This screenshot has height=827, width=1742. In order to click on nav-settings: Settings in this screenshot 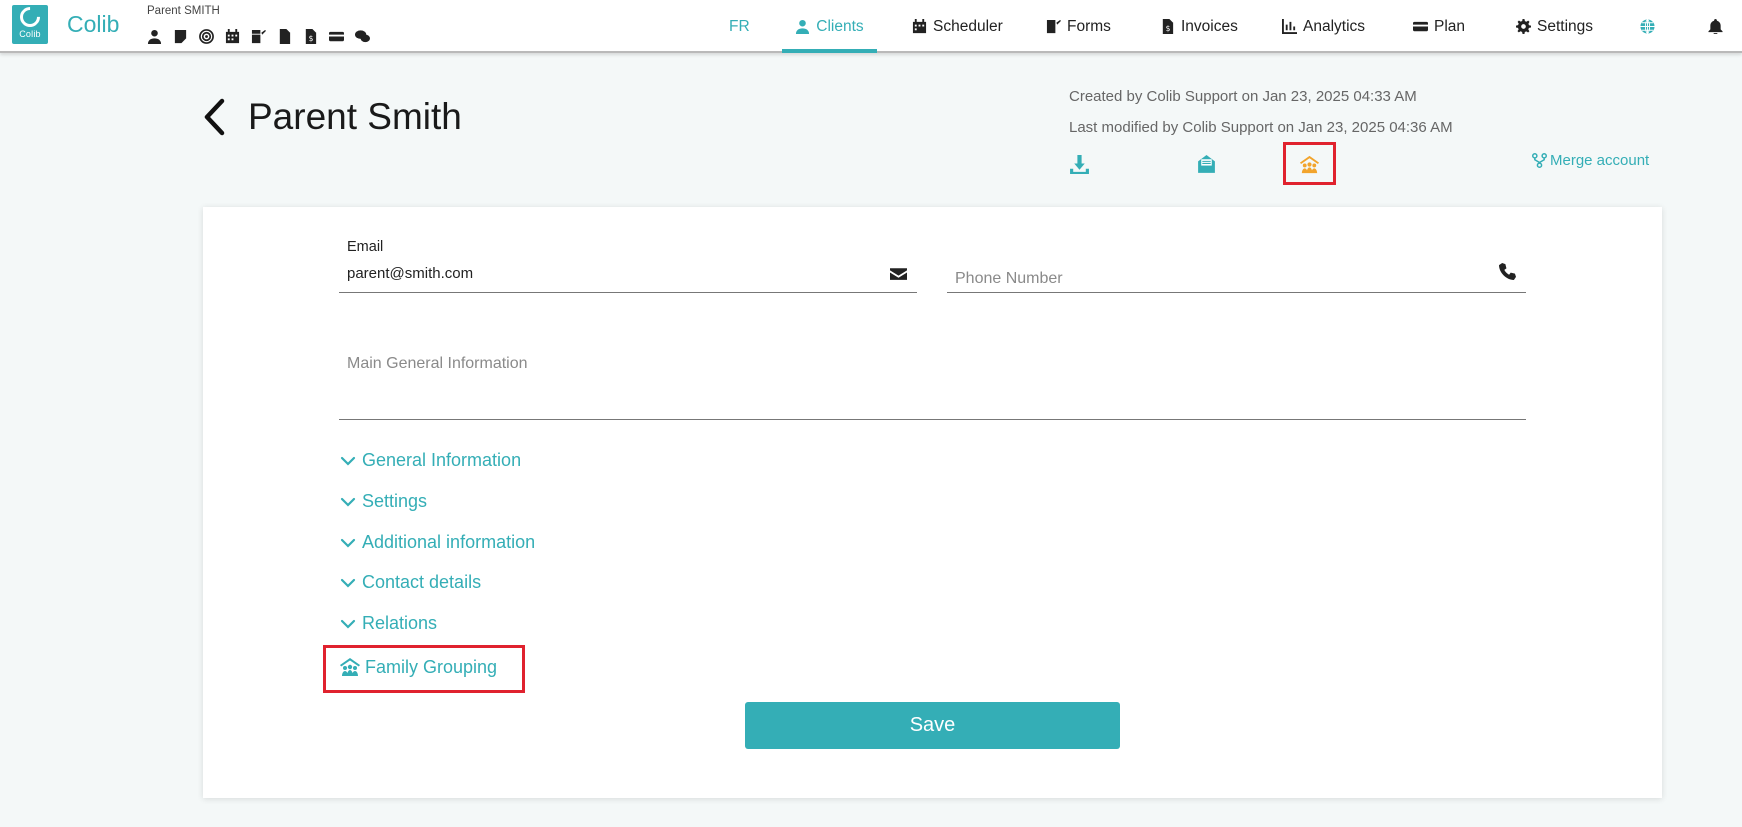, I will do `click(1554, 26)`.